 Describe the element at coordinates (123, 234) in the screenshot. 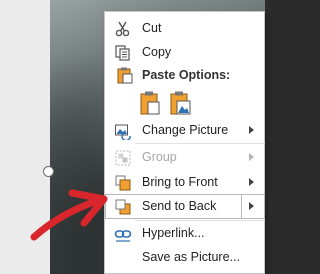

I see `link-icon` at that location.